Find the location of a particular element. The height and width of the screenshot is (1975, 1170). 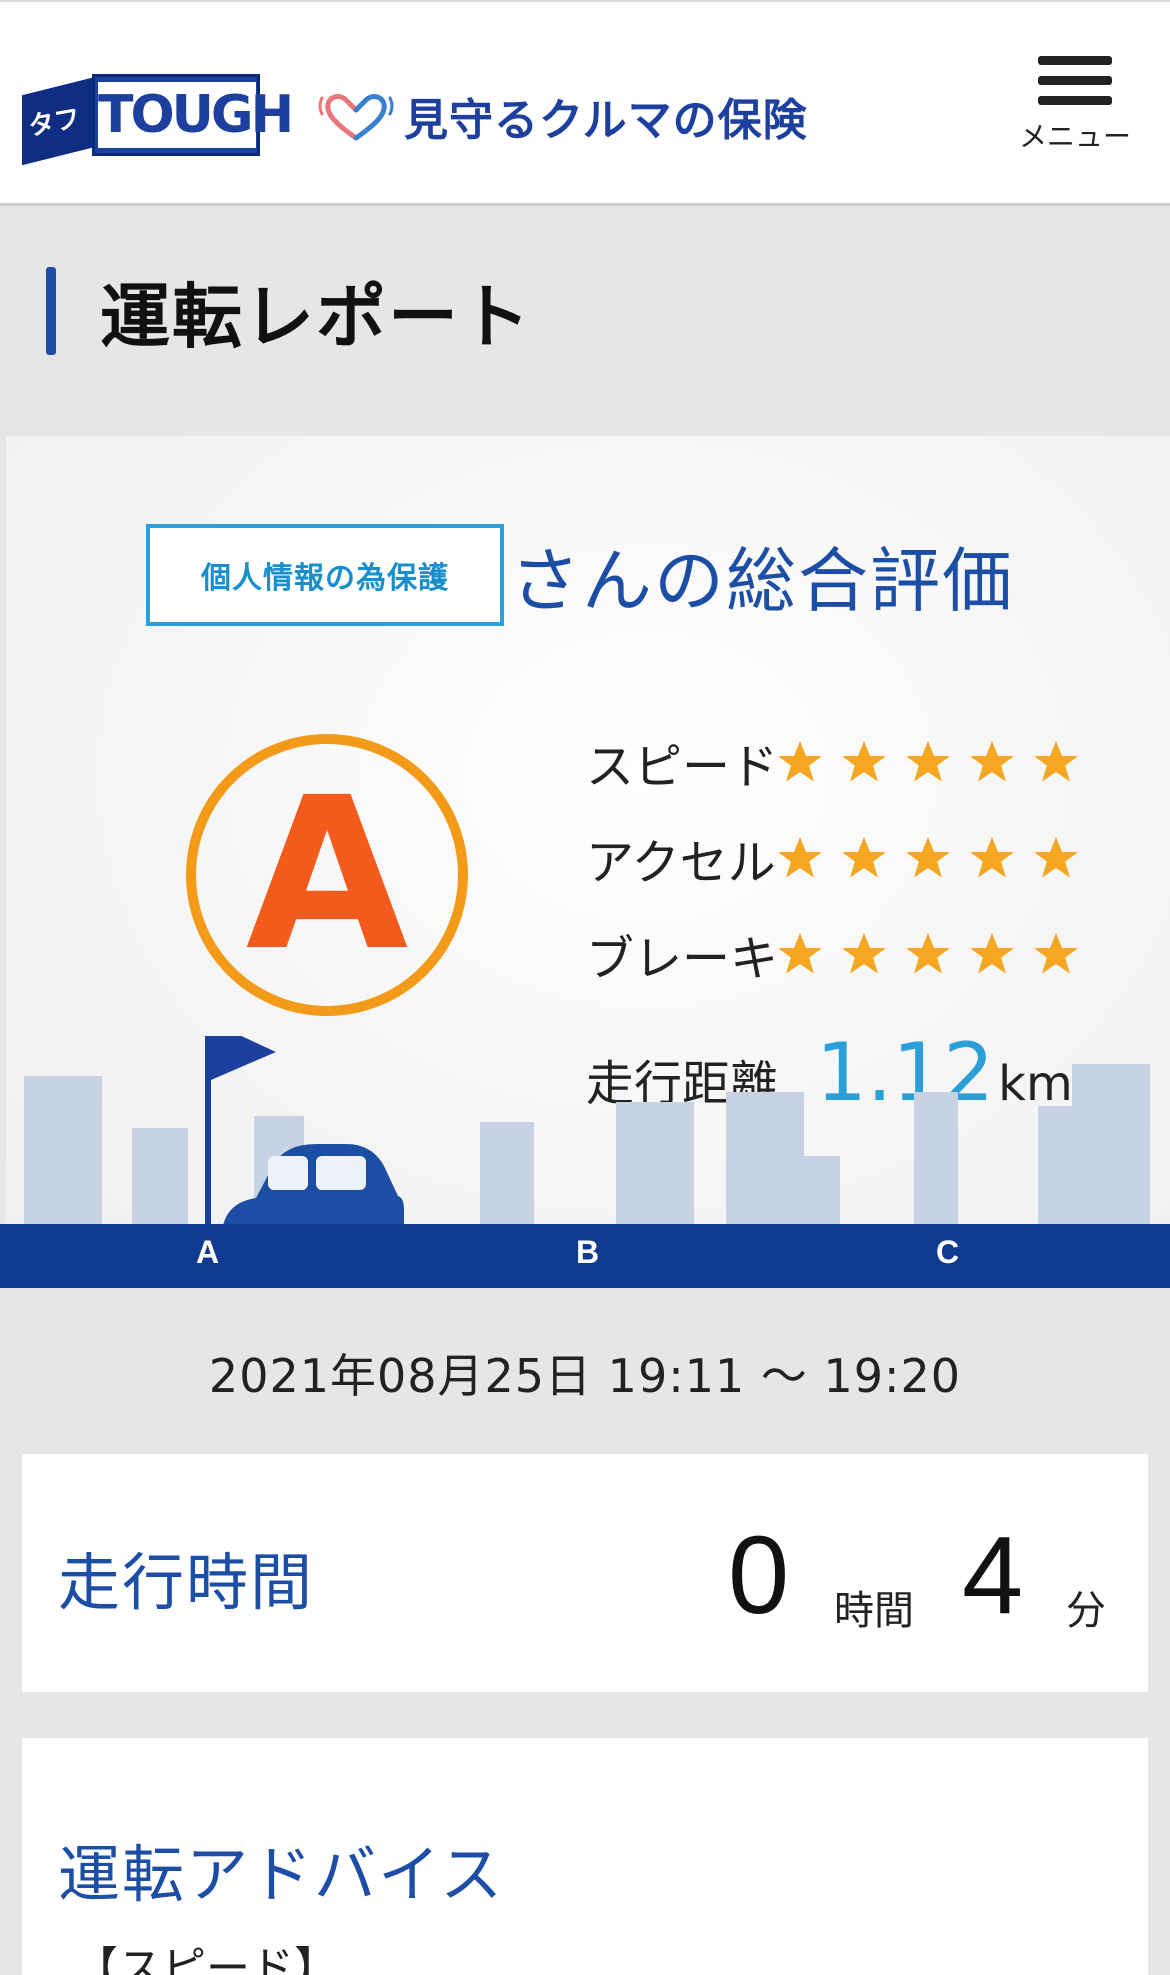

heart-icon is located at coordinates (356, 117).